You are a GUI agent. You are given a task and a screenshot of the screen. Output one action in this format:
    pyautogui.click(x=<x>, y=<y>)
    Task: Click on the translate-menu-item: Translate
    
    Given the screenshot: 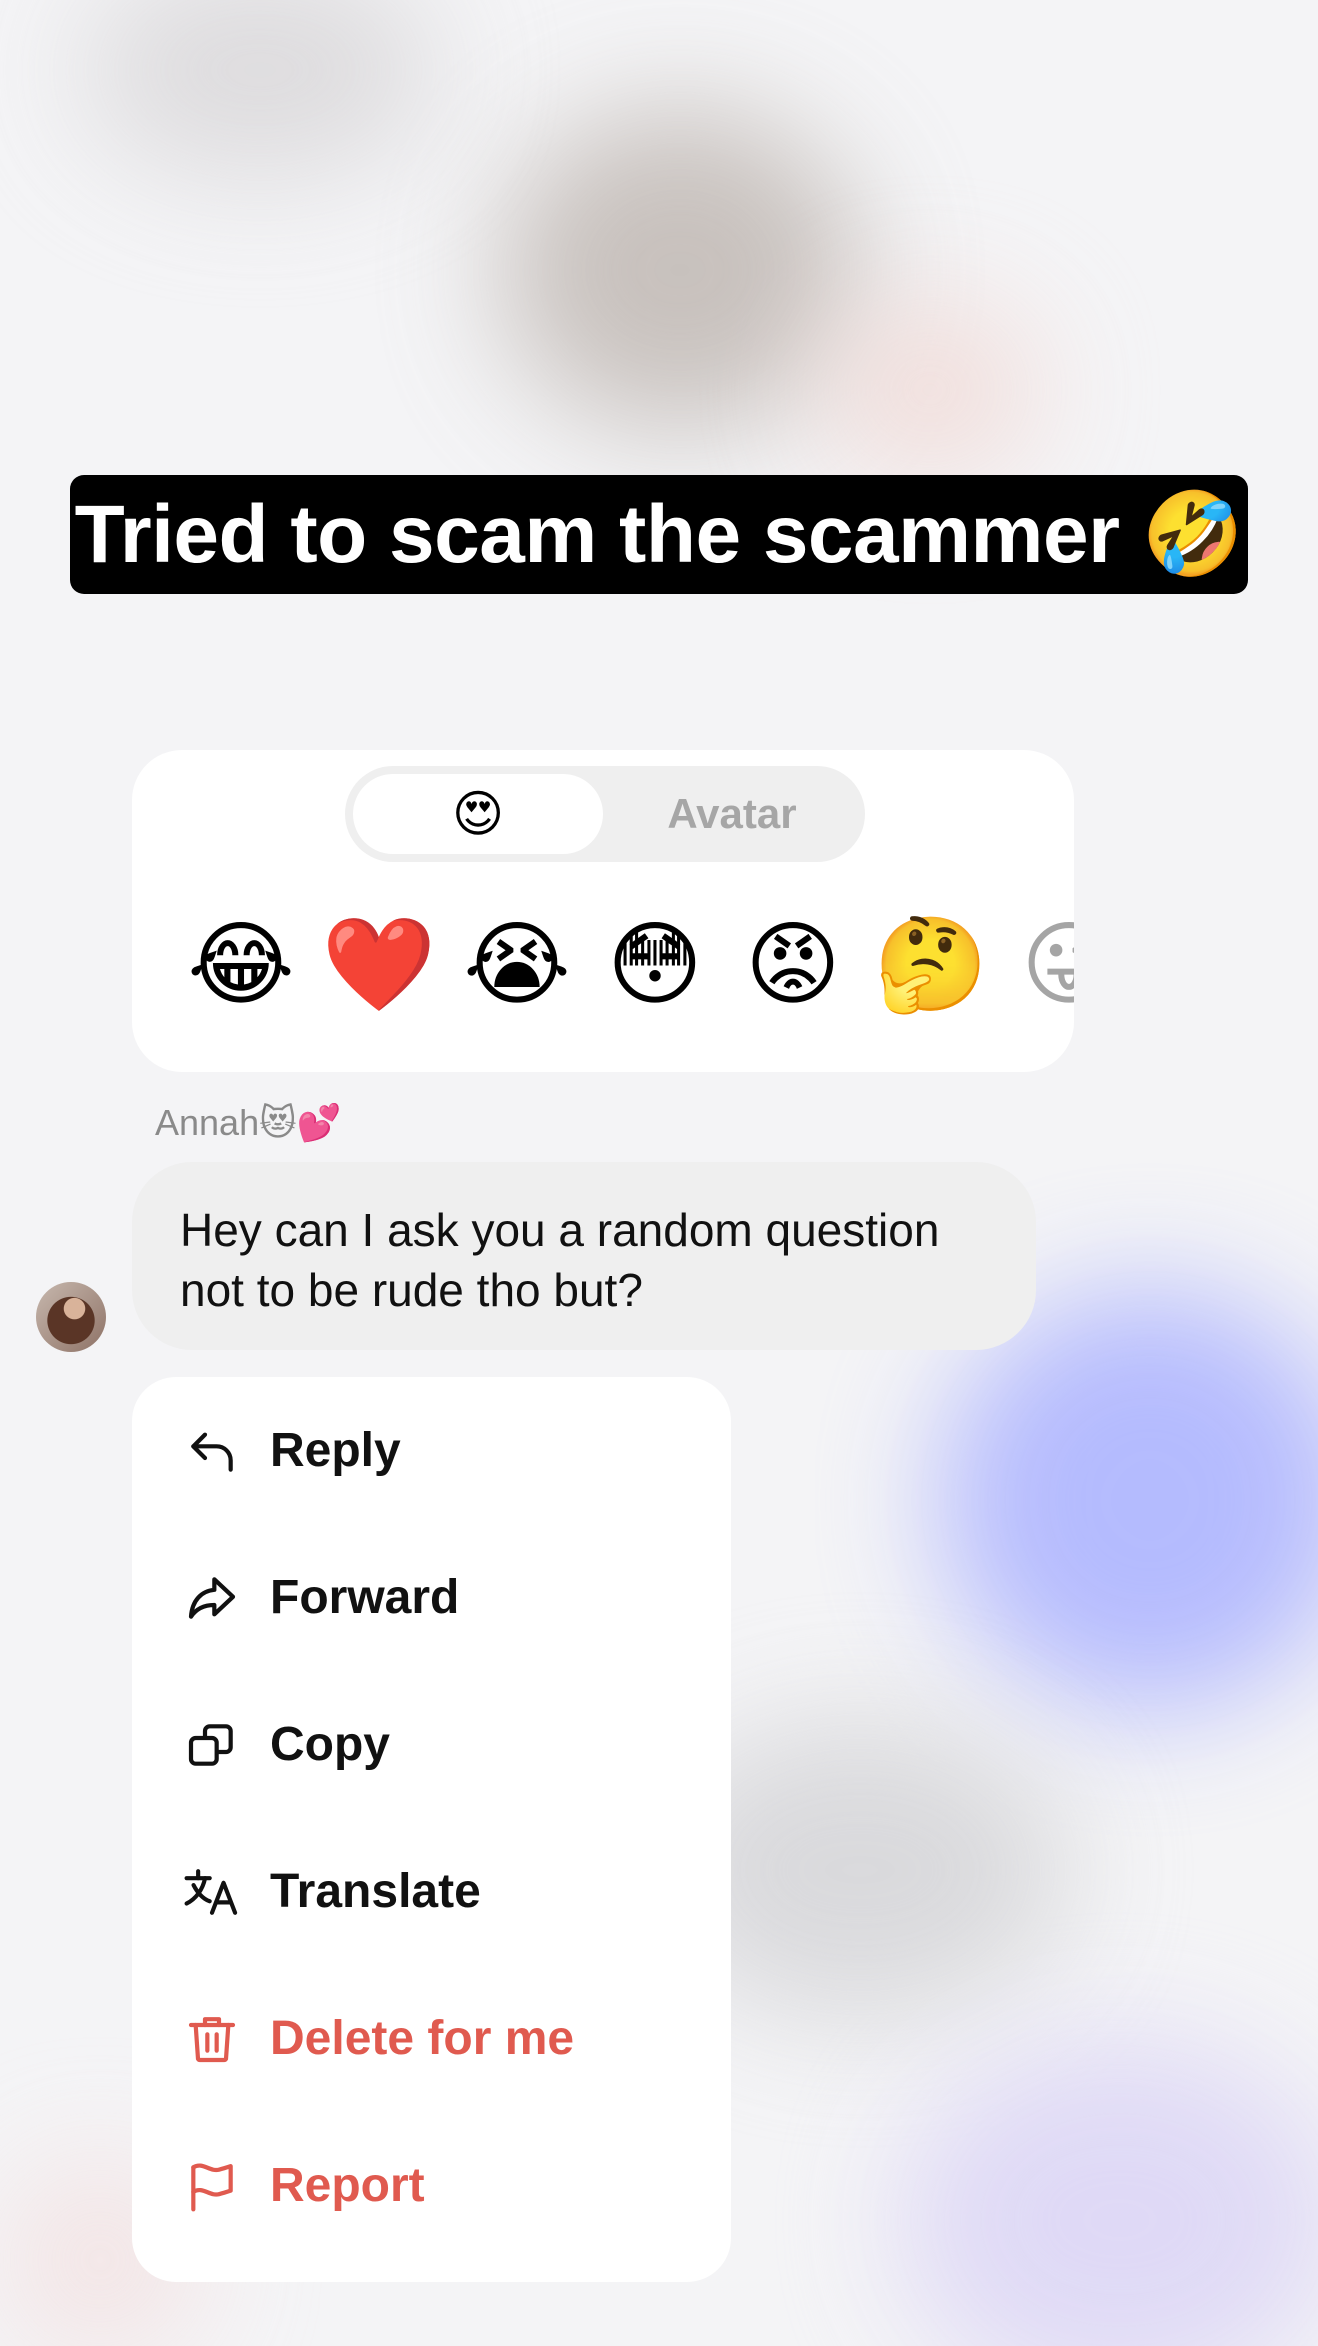 What is the action you would take?
    pyautogui.click(x=431, y=1891)
    